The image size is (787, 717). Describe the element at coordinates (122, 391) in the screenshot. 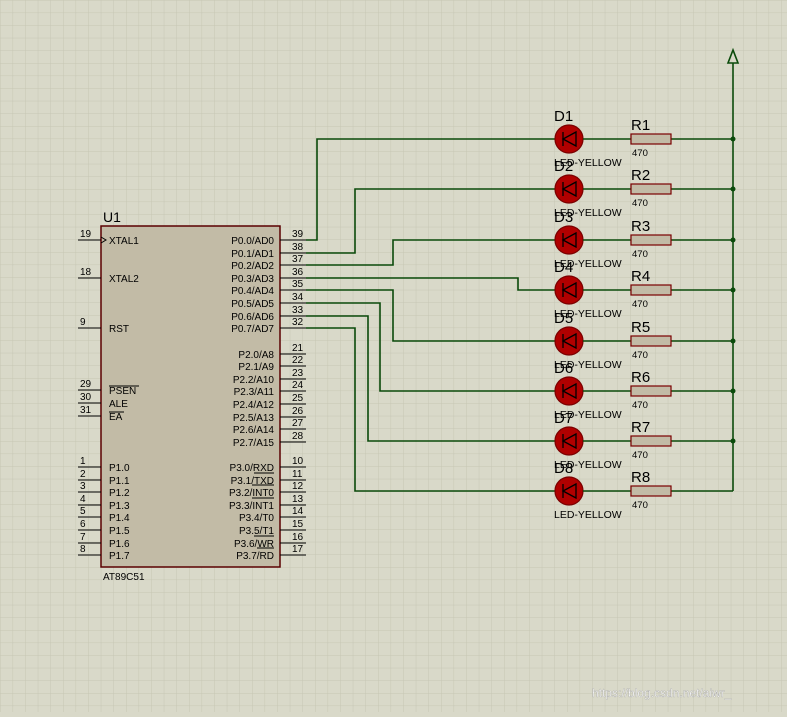

I see `pin-name: PSEN` at that location.